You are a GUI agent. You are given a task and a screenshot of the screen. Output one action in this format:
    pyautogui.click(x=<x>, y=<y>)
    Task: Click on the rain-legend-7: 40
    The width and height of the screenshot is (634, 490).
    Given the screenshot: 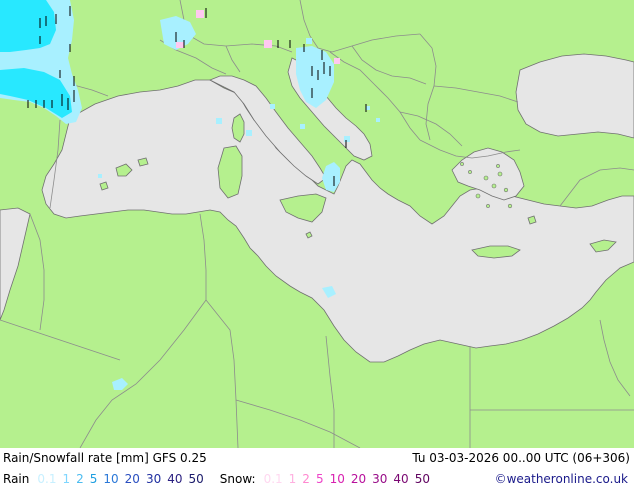 What is the action you would take?
    pyautogui.click(x=175, y=479)
    